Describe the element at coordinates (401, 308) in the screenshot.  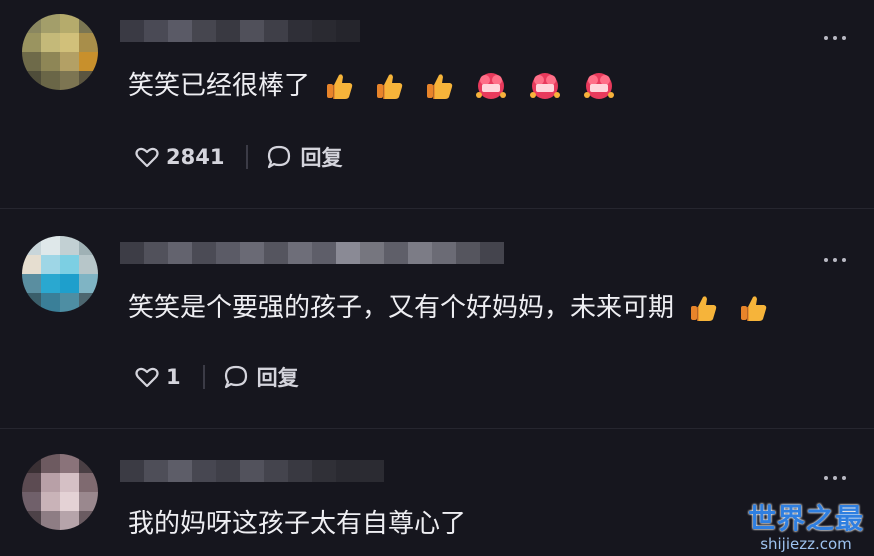
I see `comment-text: 笑笑是个要强的孩子，又有个好妈妈，未来可期` at that location.